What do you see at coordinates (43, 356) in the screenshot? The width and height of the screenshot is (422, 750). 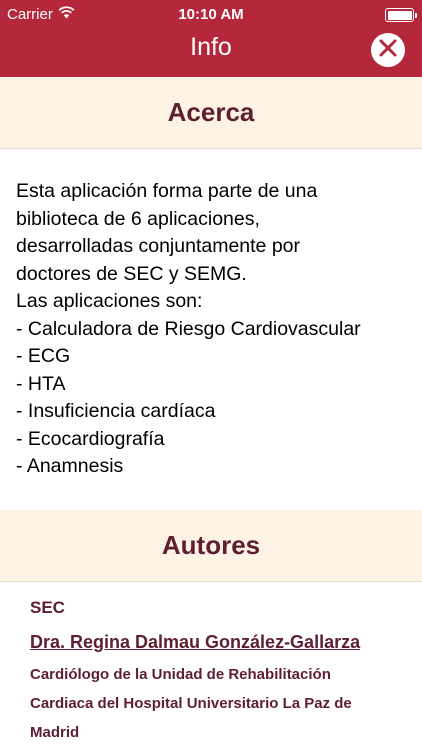 I see `app-list-item: - ECG` at bounding box center [43, 356].